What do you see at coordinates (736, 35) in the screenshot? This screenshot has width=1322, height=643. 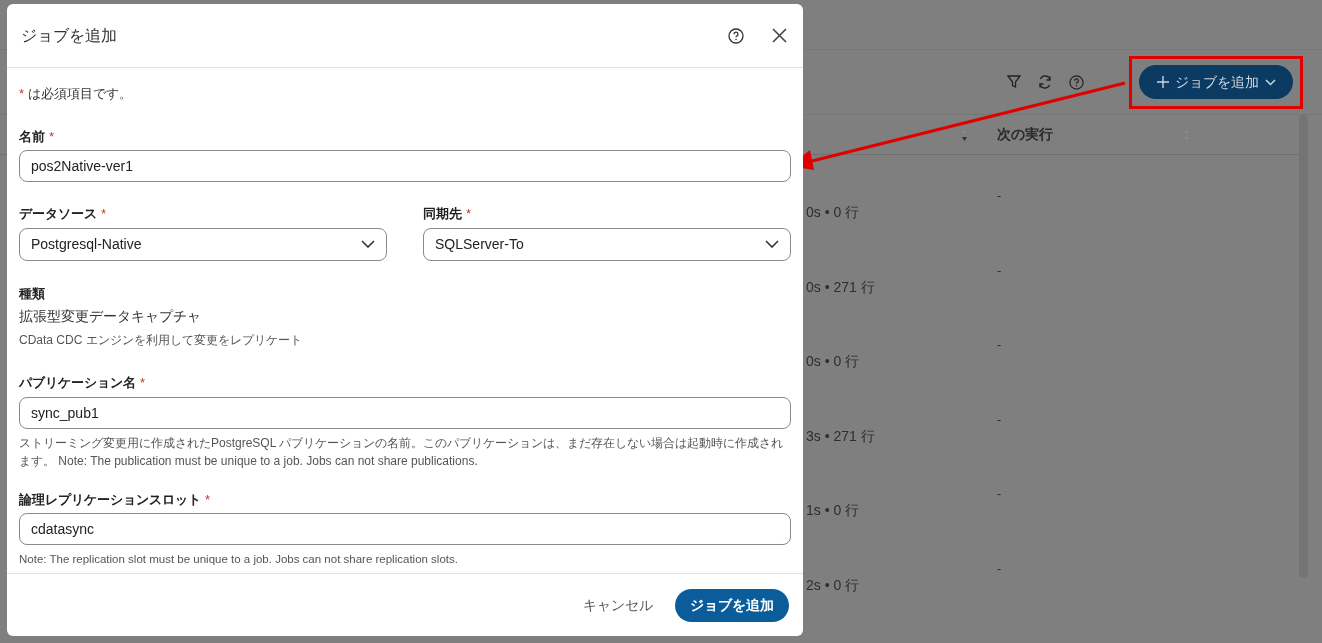 I see `help-icon` at bounding box center [736, 35].